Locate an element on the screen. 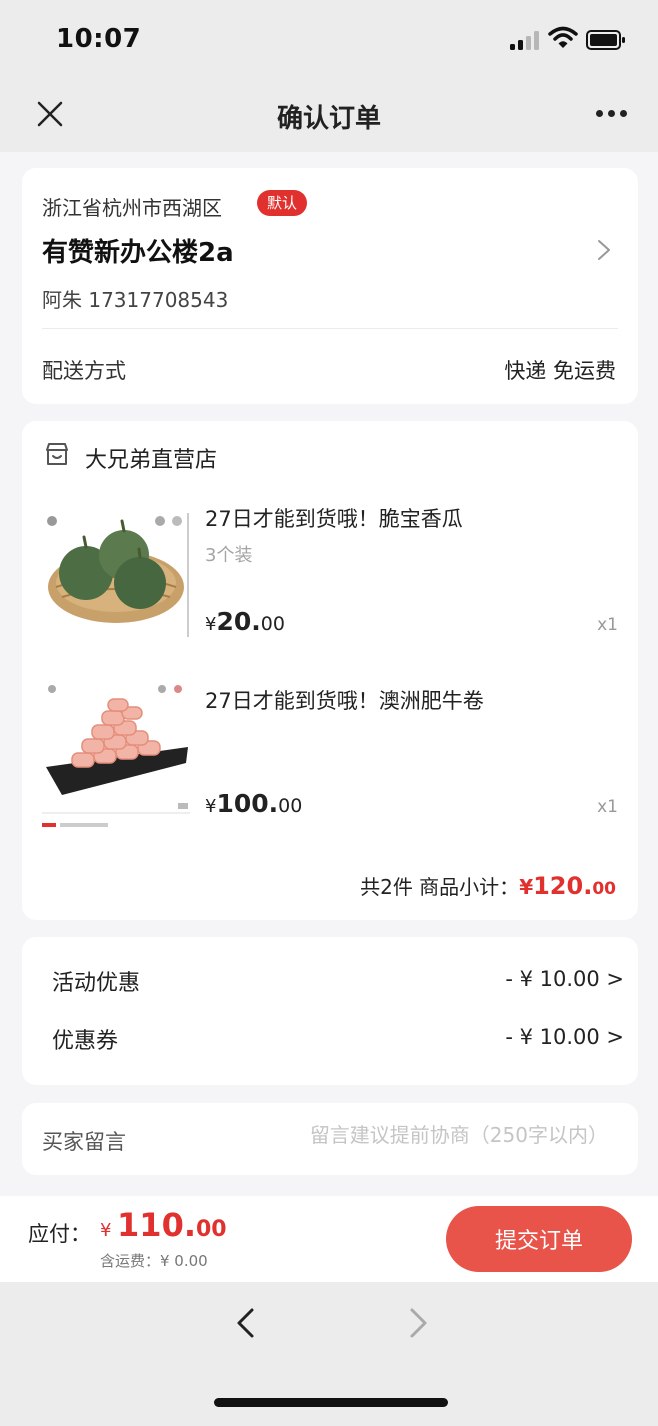 This screenshot has width=658, height=1426. due-currency: ¥ is located at coordinates (106, 1230).